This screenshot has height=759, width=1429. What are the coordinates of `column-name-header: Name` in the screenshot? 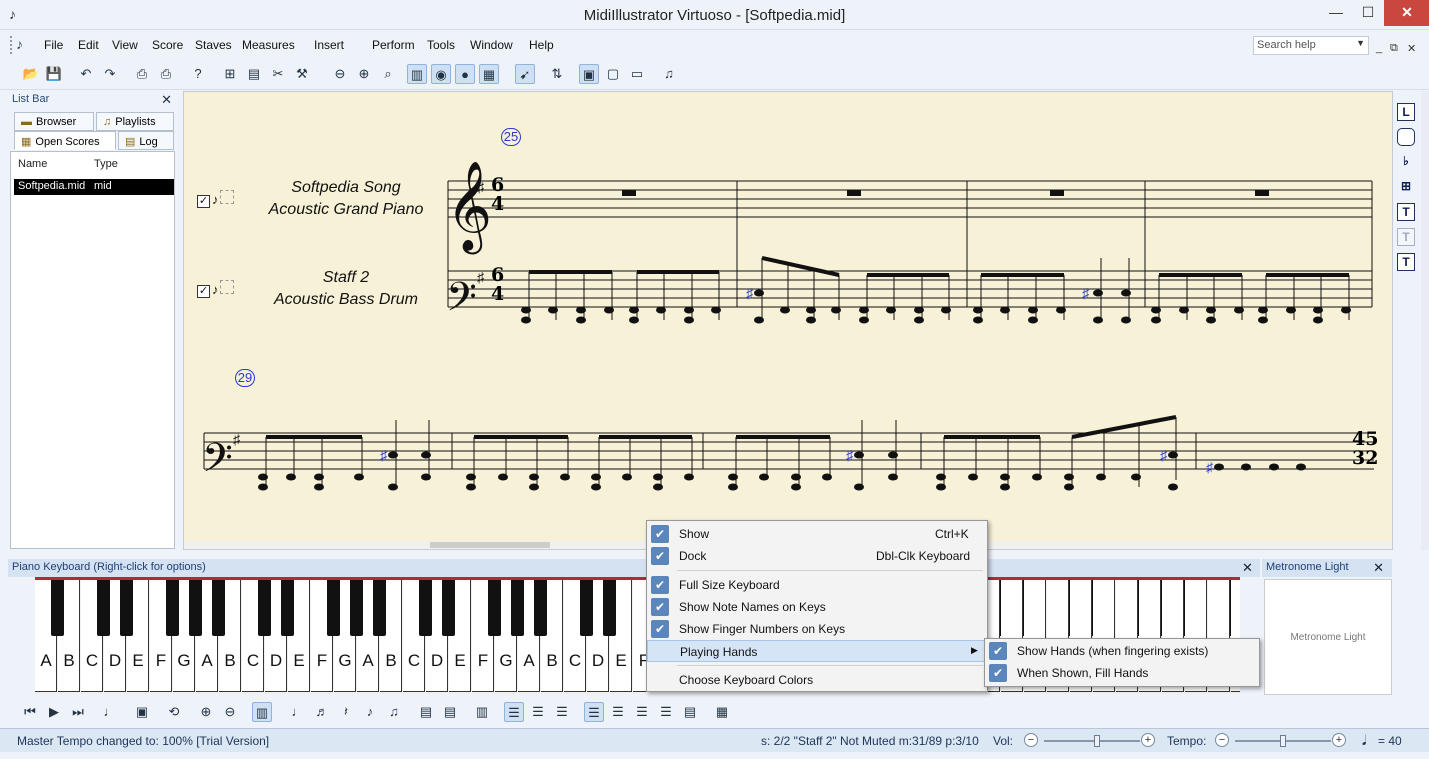 It's located at (32, 164).